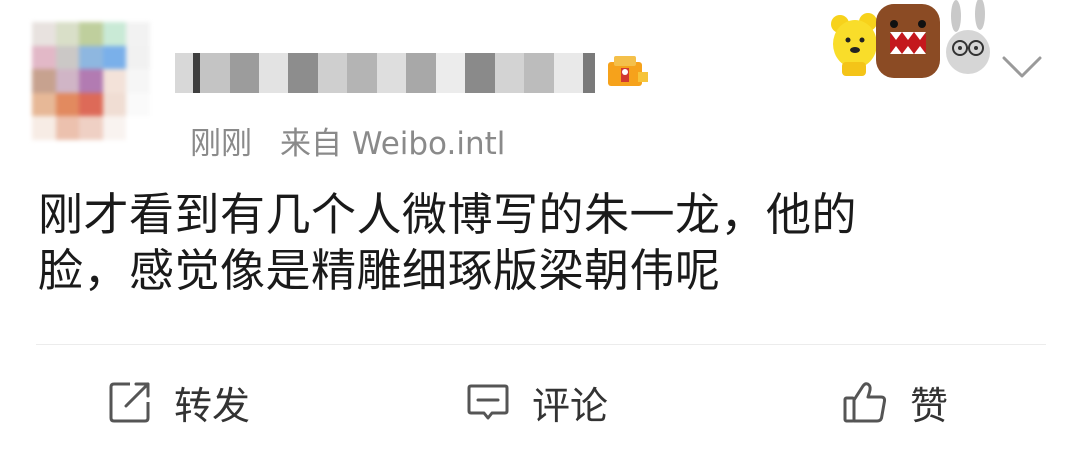  Describe the element at coordinates (895, 402) in the screenshot. I see `like-button: 赞` at that location.